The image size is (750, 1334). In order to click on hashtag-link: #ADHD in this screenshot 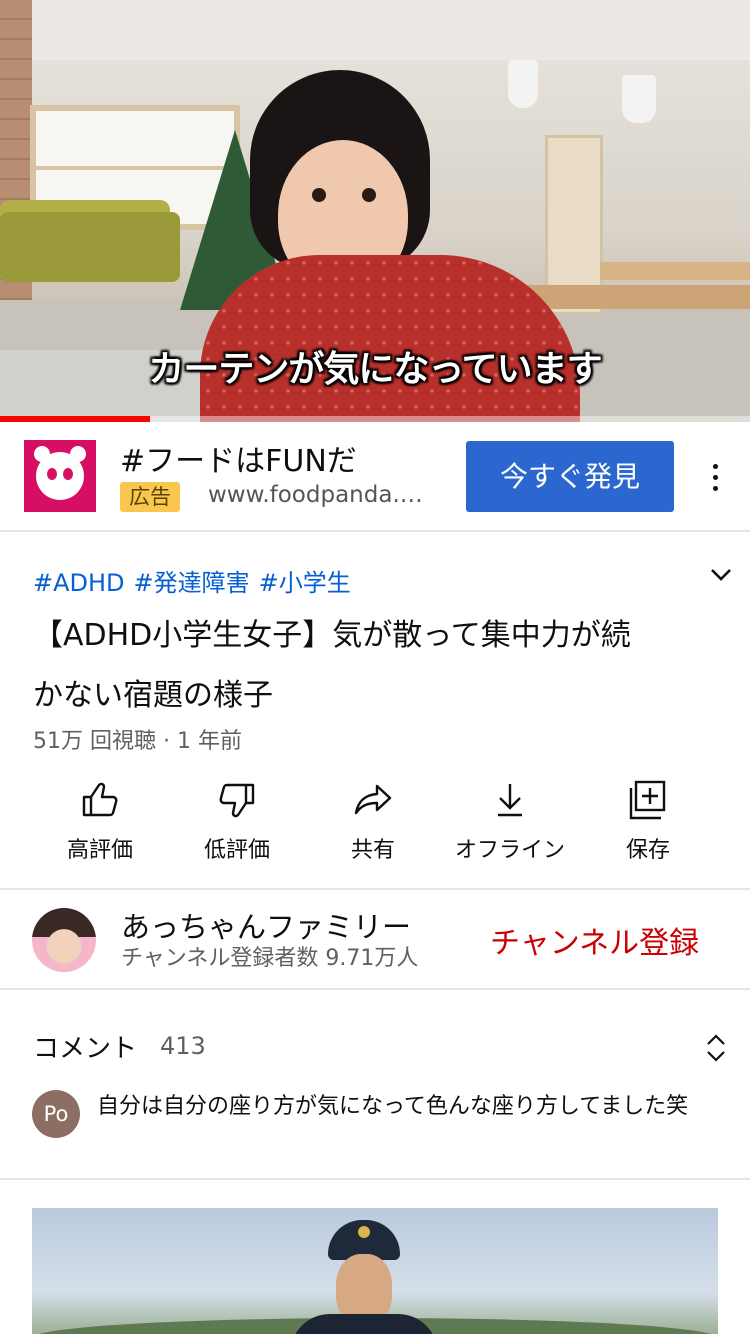, I will do `click(79, 583)`.